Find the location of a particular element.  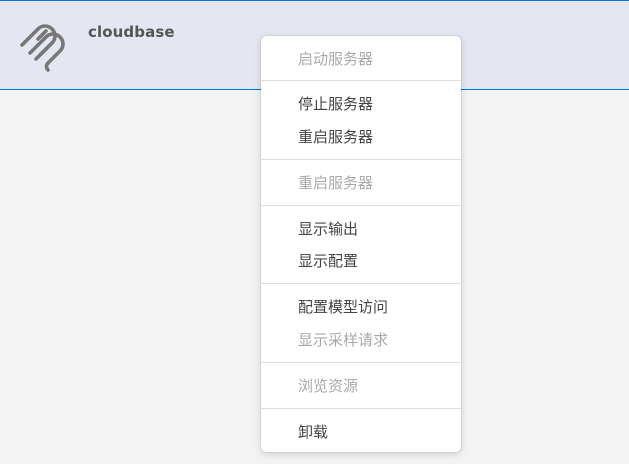

menu-item-show-output: 显示输出 is located at coordinates (361, 229).